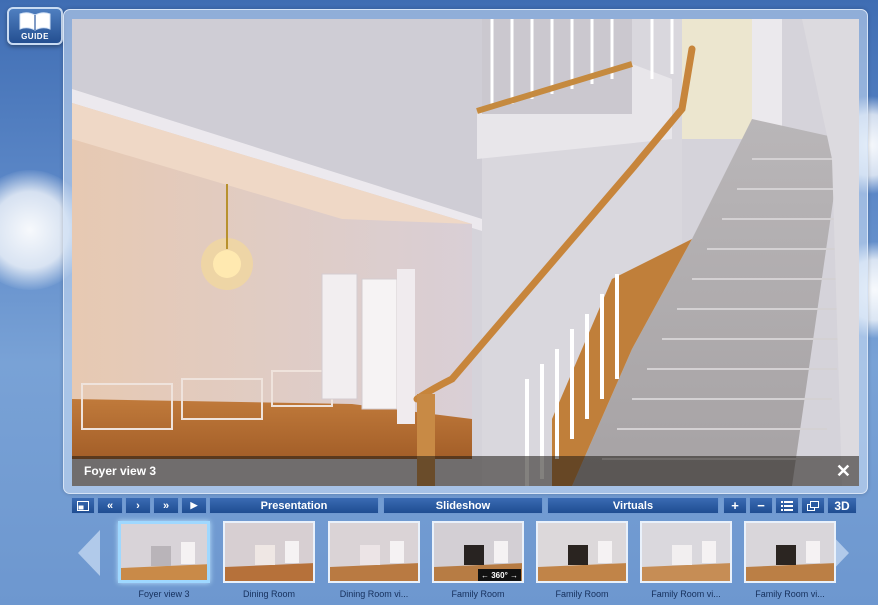 The image size is (878, 605). Describe the element at coordinates (166, 505) in the screenshot. I see `last-photo-button: »` at that location.